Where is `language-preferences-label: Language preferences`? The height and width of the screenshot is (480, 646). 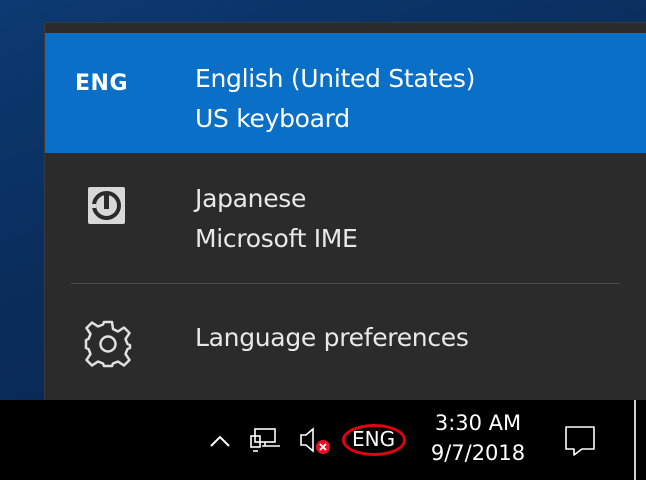
language-preferences-label: Language preferences is located at coordinates (332, 337).